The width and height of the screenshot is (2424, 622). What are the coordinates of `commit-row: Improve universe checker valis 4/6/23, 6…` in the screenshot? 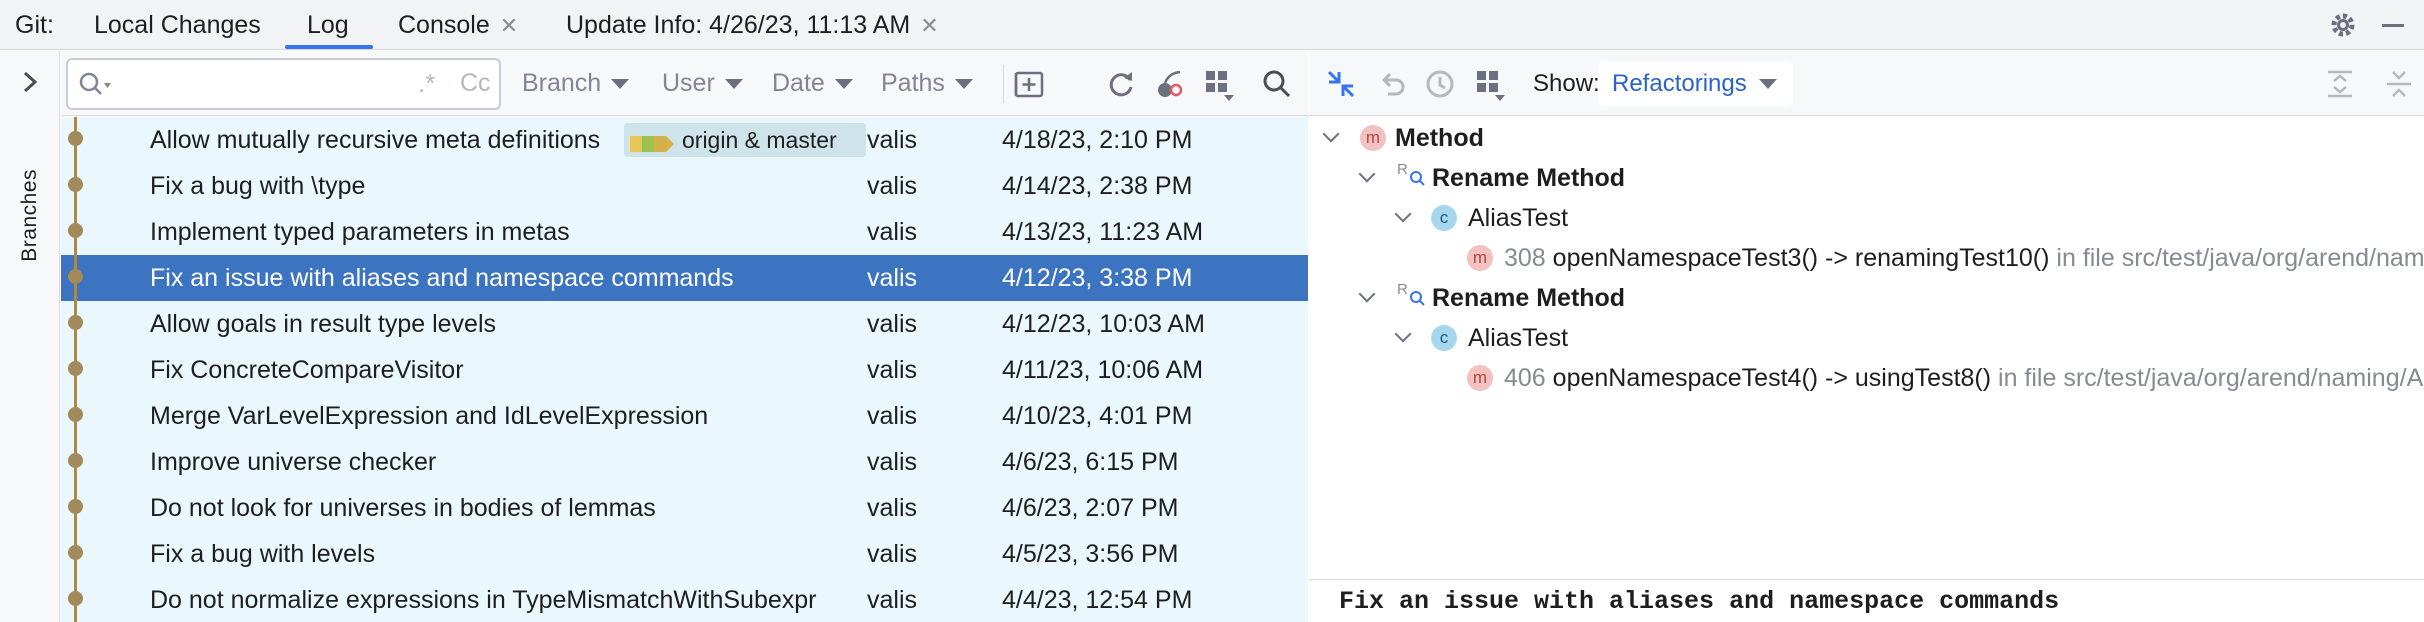 It's located at (684, 462).